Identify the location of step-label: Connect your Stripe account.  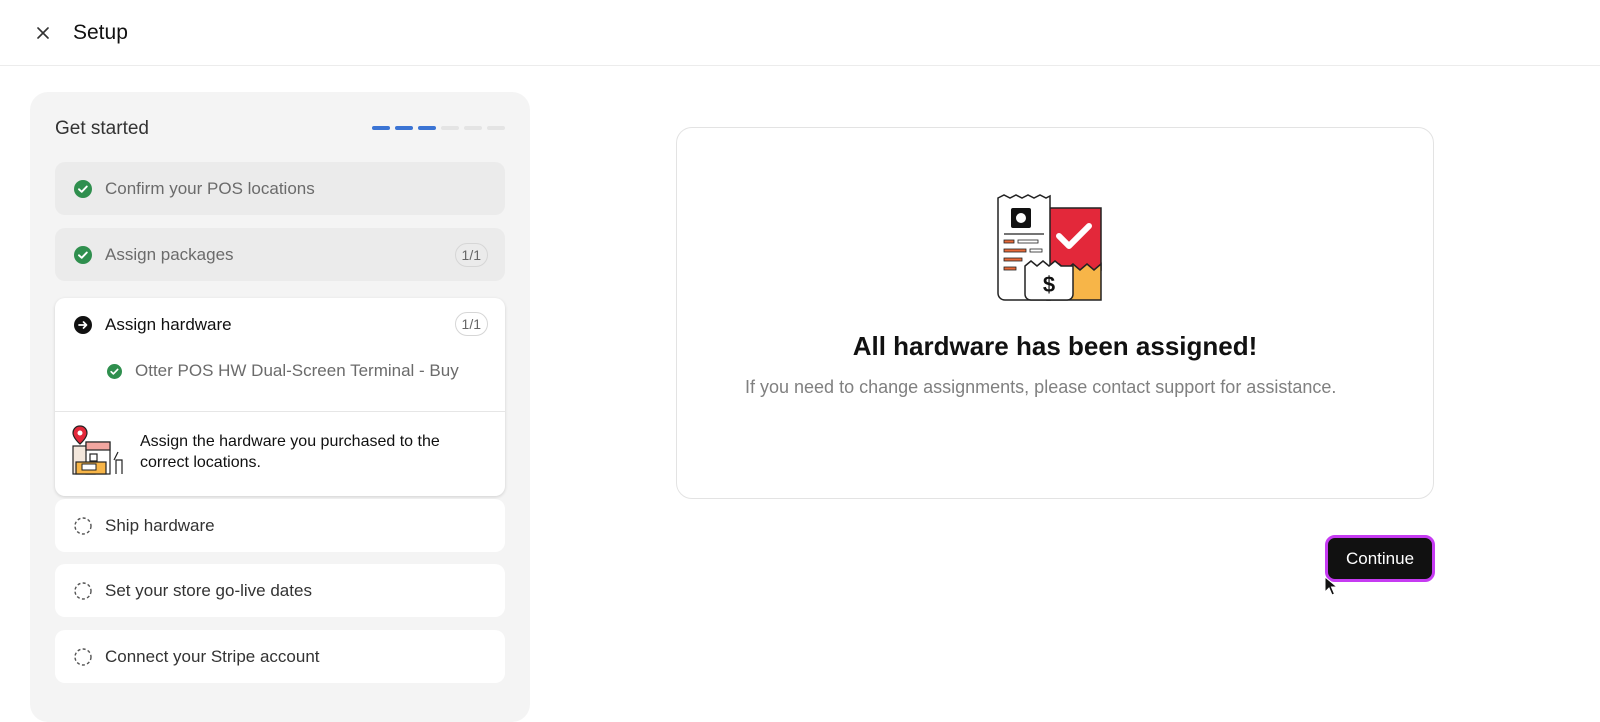
(212, 656).